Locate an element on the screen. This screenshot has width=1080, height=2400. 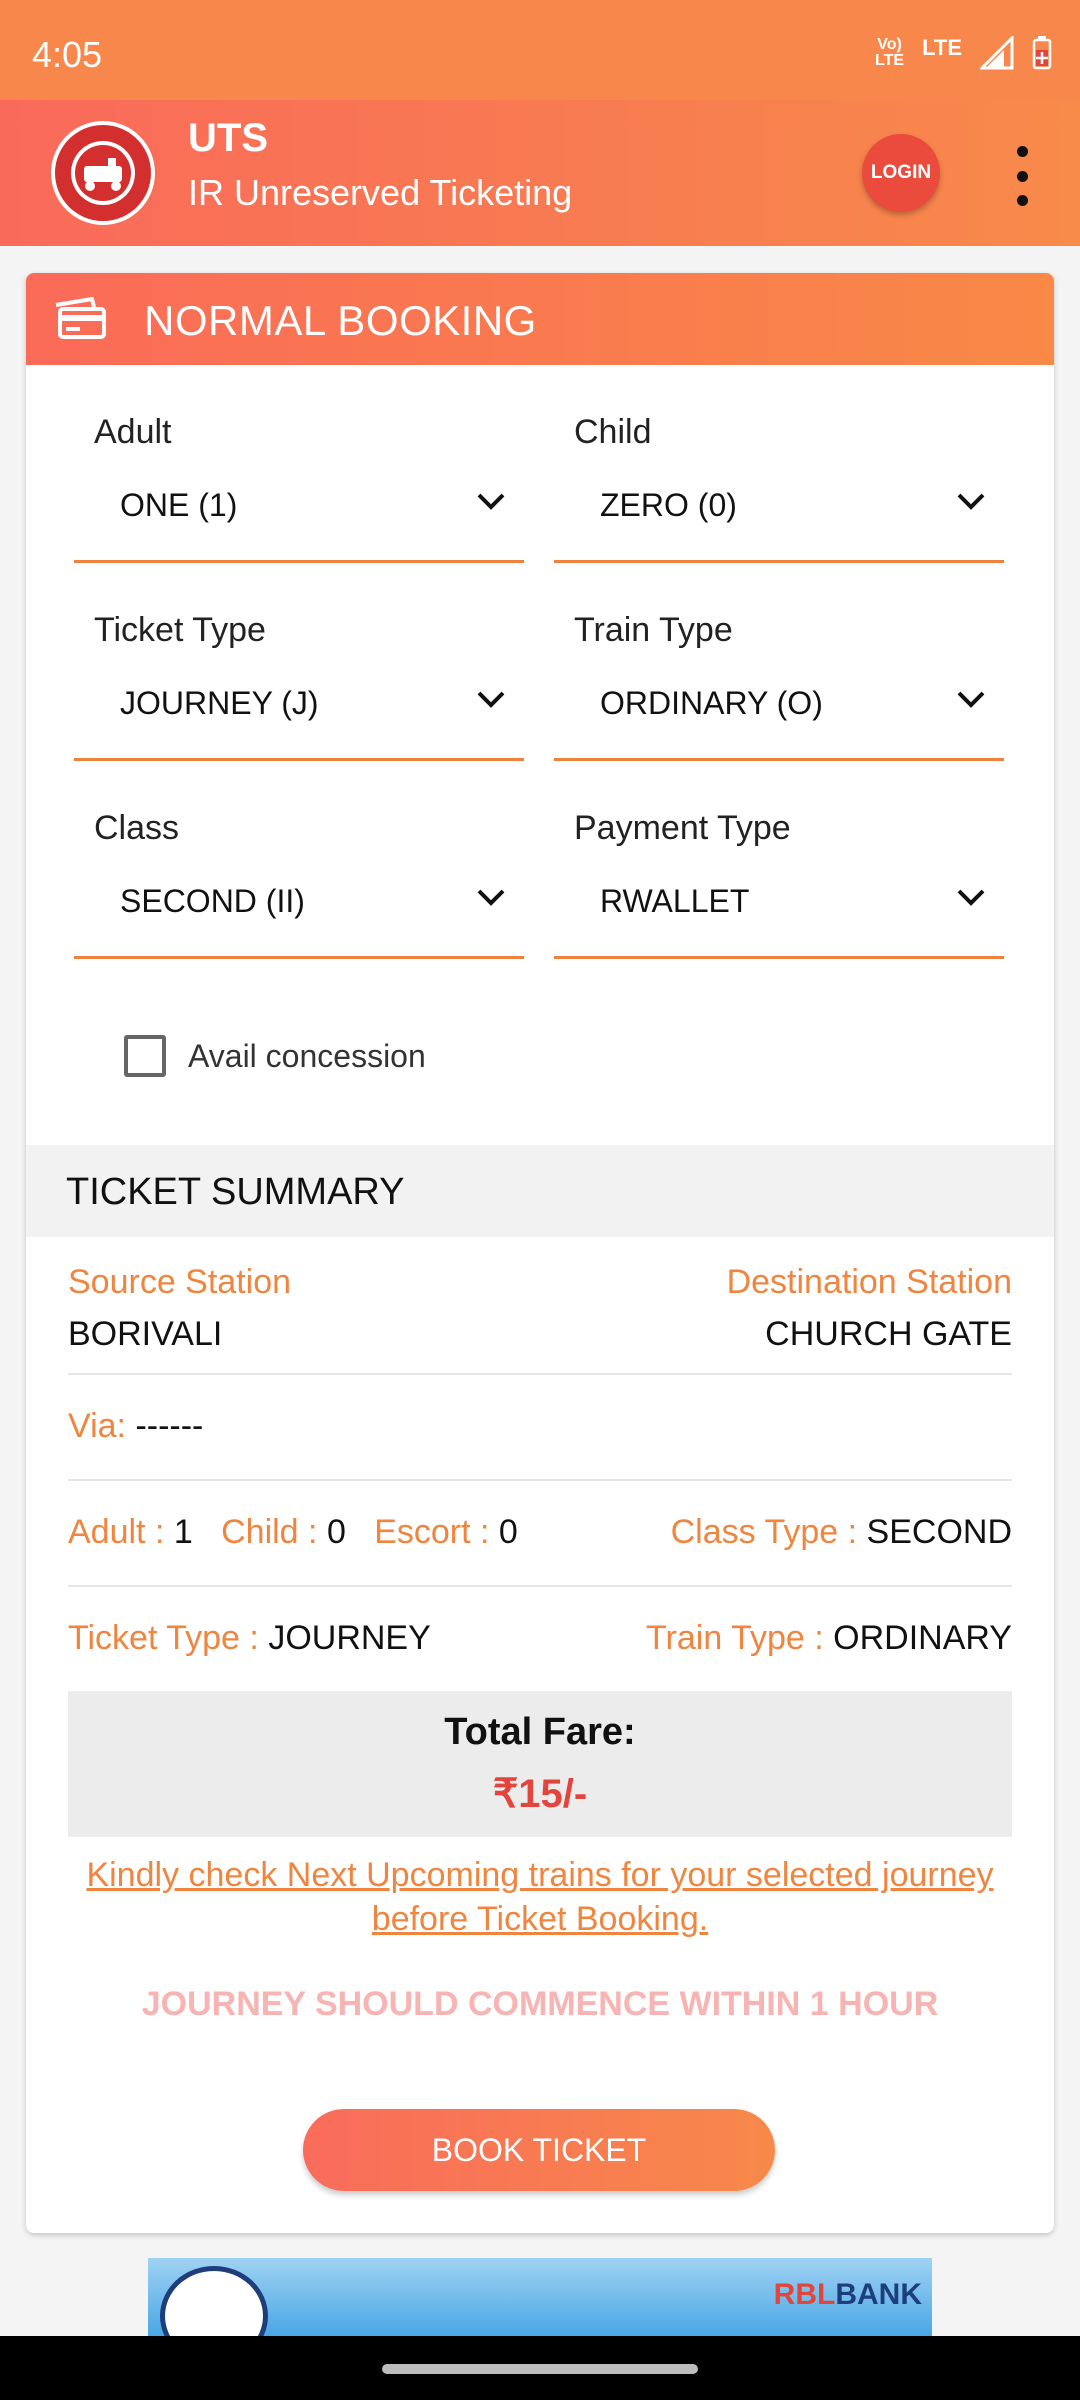
ticket-type-value: JOURNEY (J) is located at coordinates (219, 703).